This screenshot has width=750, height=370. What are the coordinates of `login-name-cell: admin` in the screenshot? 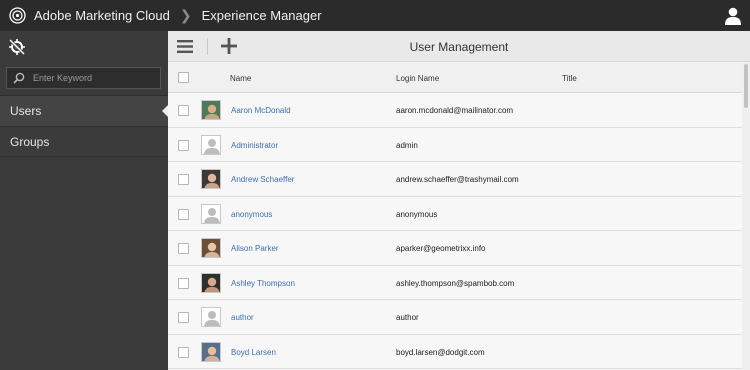 It's located at (407, 145).